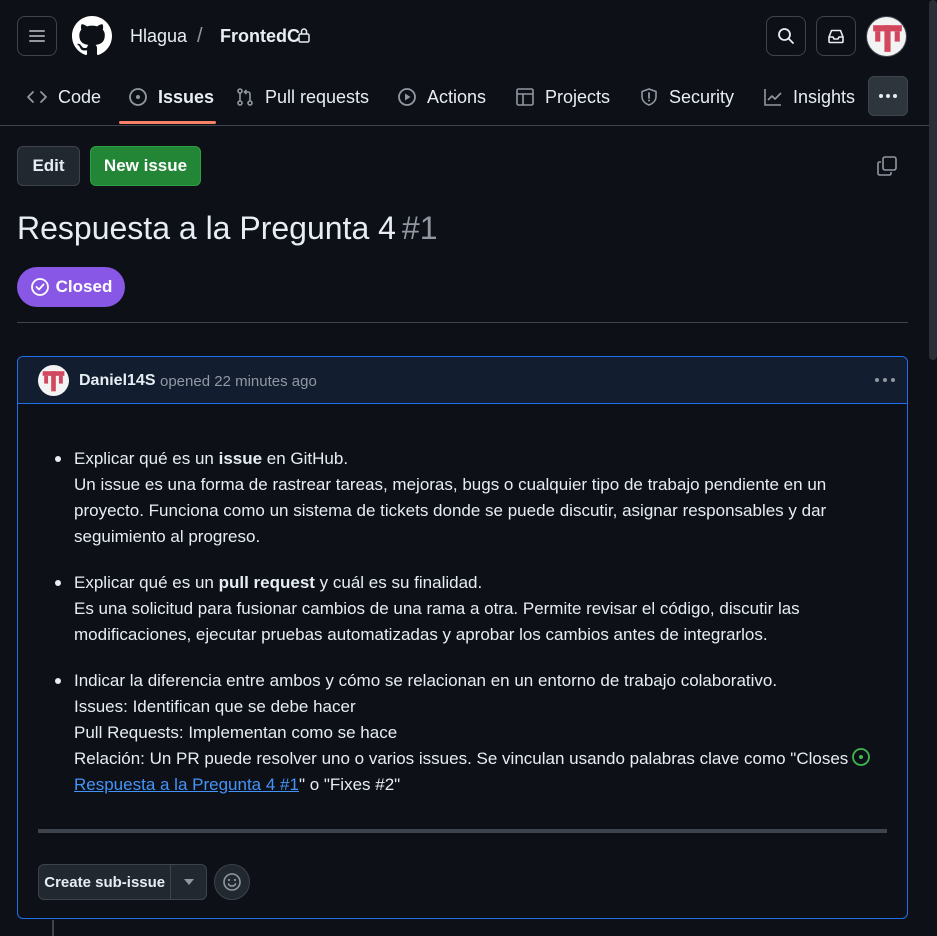  I want to click on scrollbar, so click(933, 180).